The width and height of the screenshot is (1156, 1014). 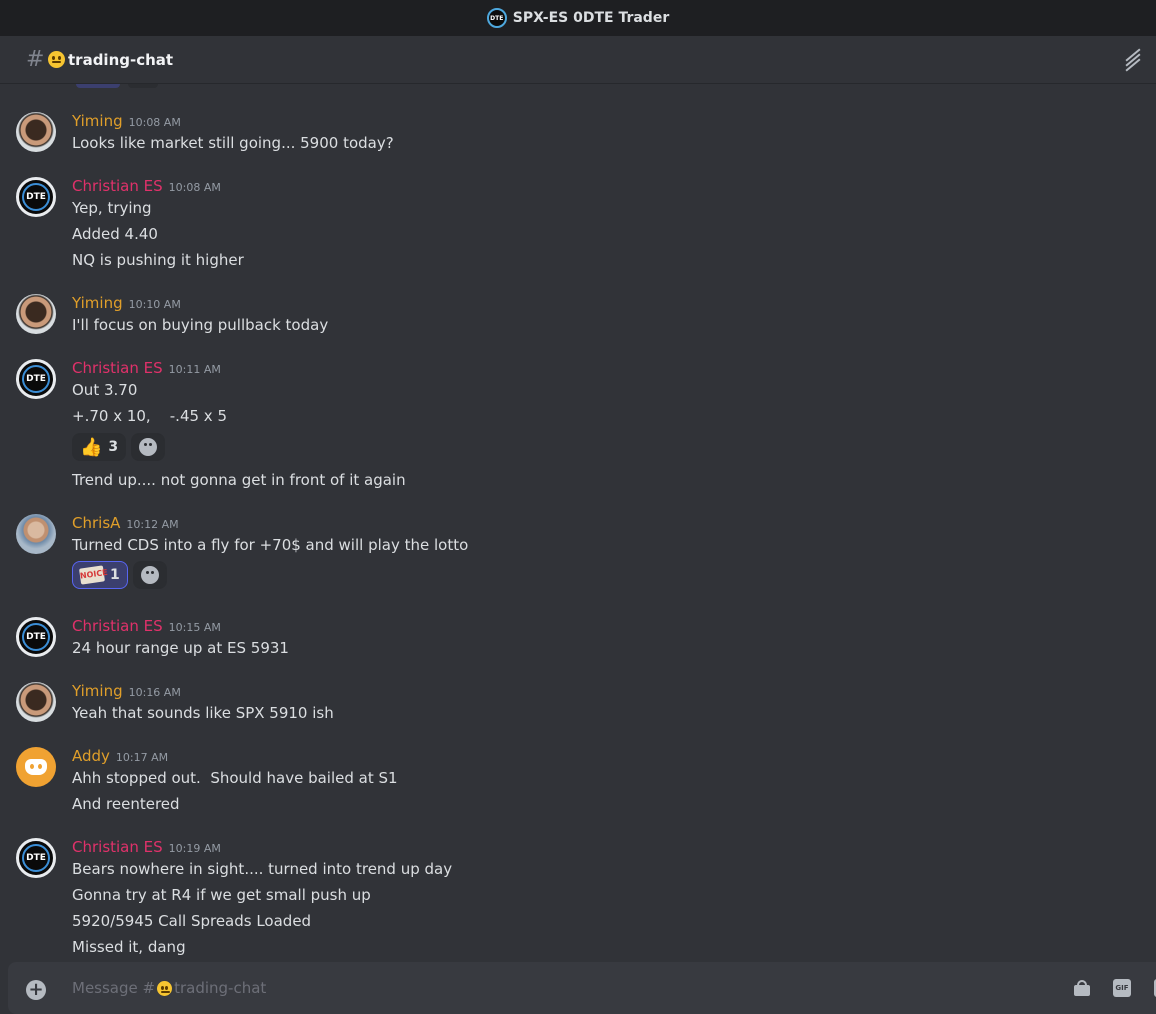 I want to click on message-header: Addy 10:17 AM, so click(x=120, y=756).